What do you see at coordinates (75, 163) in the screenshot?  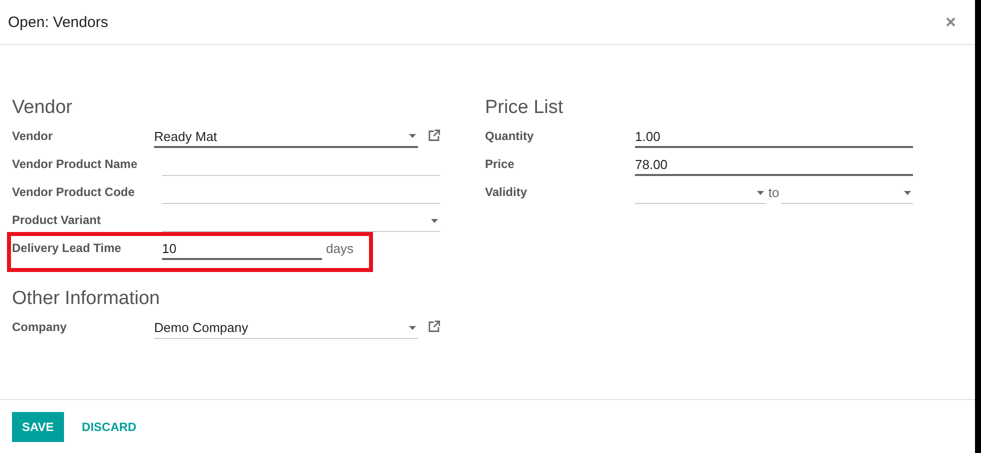 I see `field-label: Vendor Product Name` at bounding box center [75, 163].